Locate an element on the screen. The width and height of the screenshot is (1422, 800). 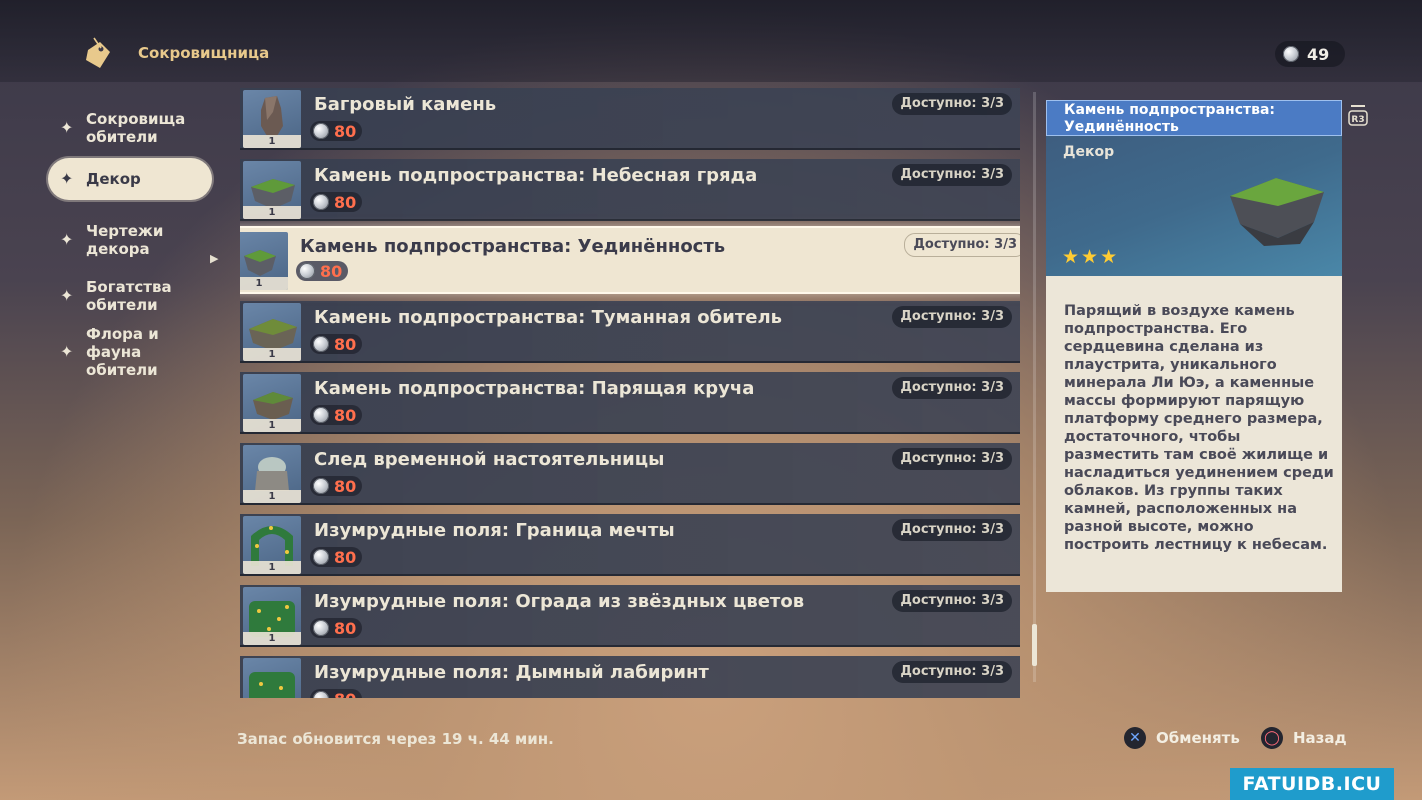
circle-button-icon: ◯ is located at coordinates (1272, 738).